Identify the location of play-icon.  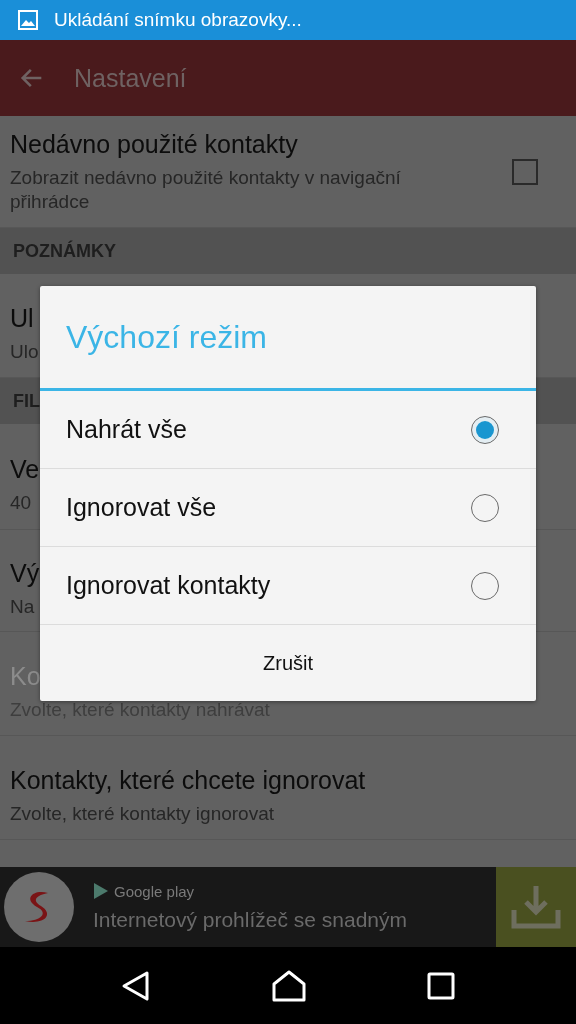
(101, 891).